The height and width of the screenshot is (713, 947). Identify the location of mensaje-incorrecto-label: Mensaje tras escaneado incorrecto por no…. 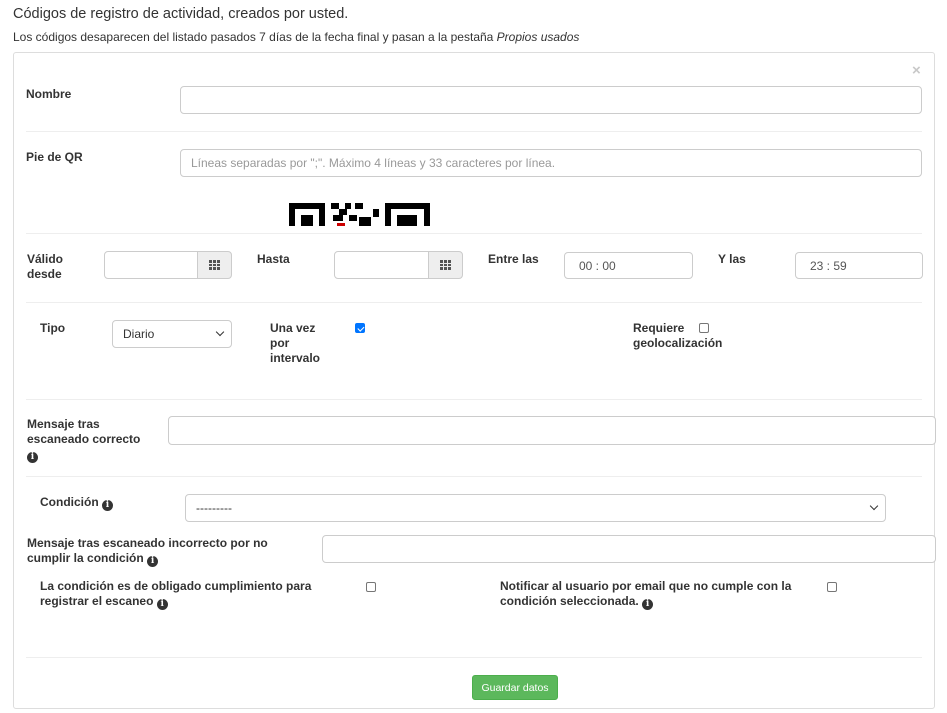
(147, 551).